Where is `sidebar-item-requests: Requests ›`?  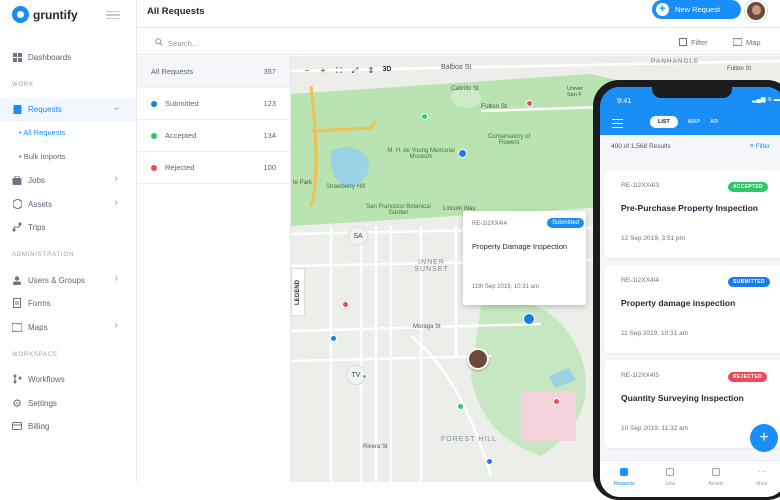
sidebar-item-requests: Requests › is located at coordinates (67, 109).